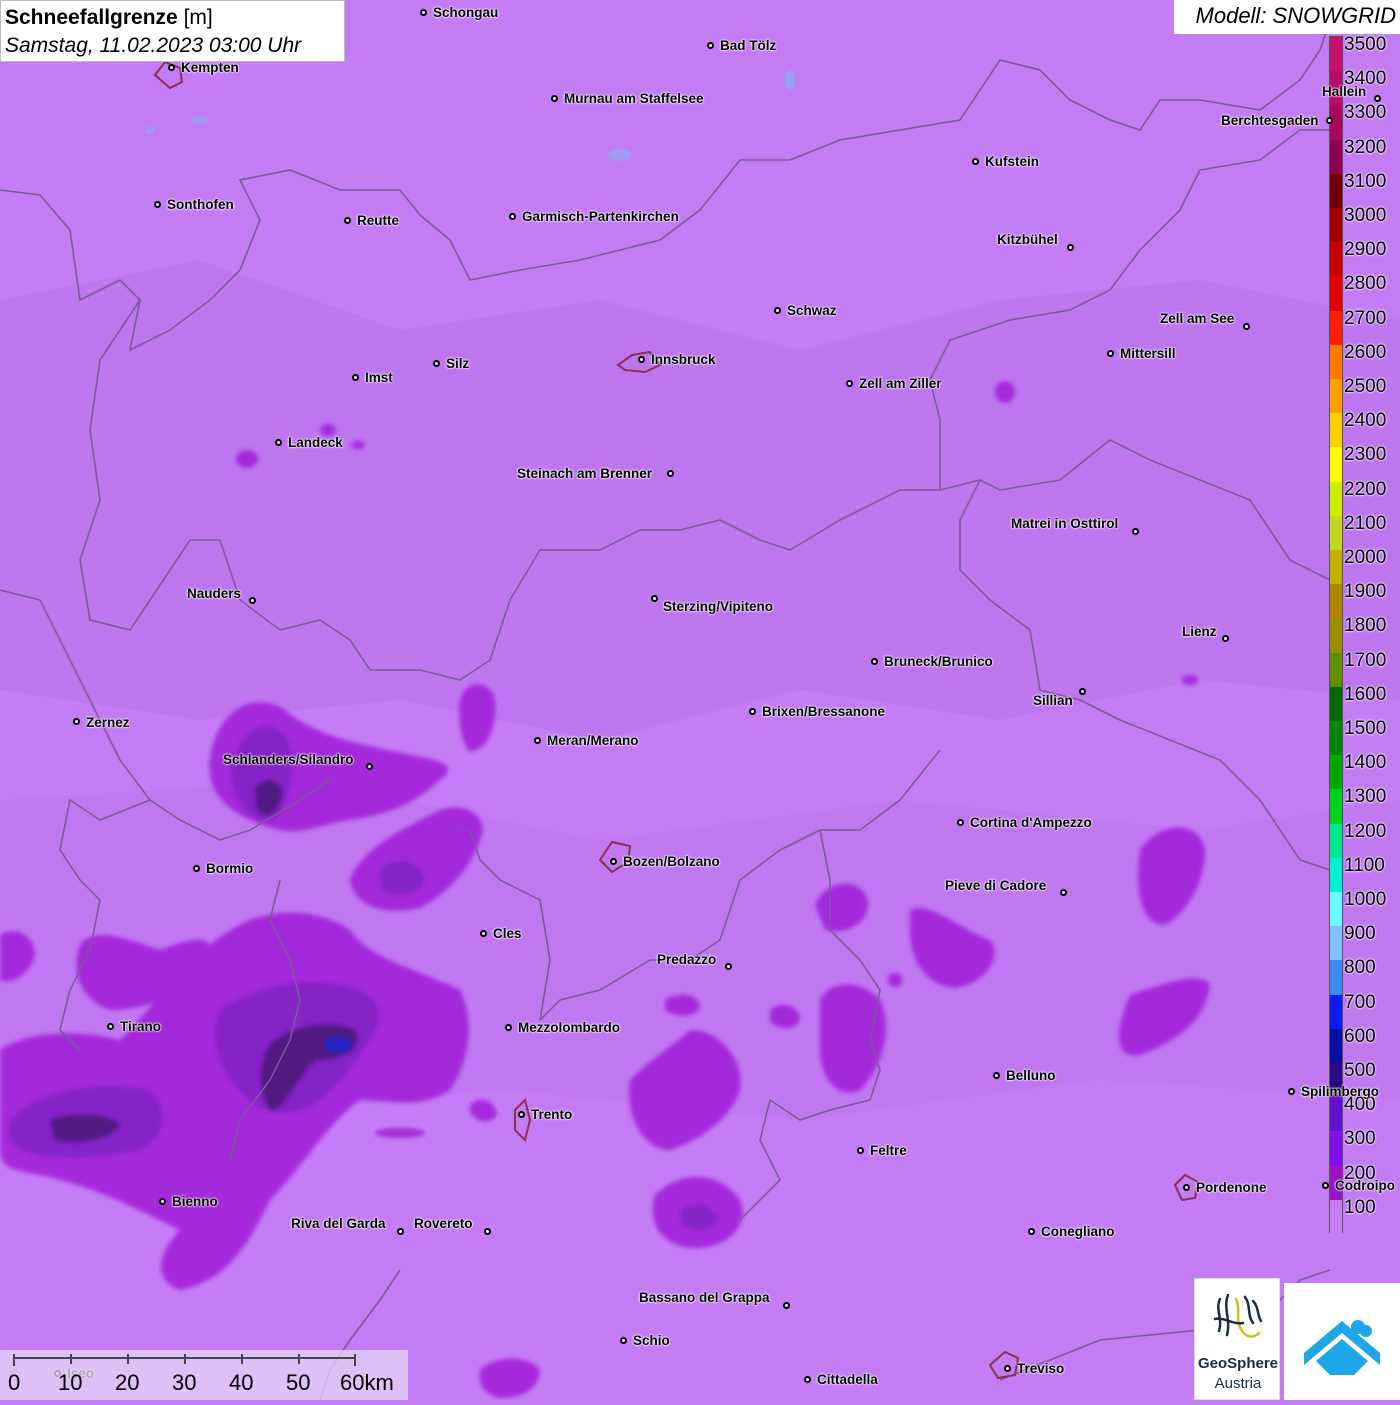 The height and width of the screenshot is (1405, 1400). I want to click on legend-label: 1800, so click(1365, 626).